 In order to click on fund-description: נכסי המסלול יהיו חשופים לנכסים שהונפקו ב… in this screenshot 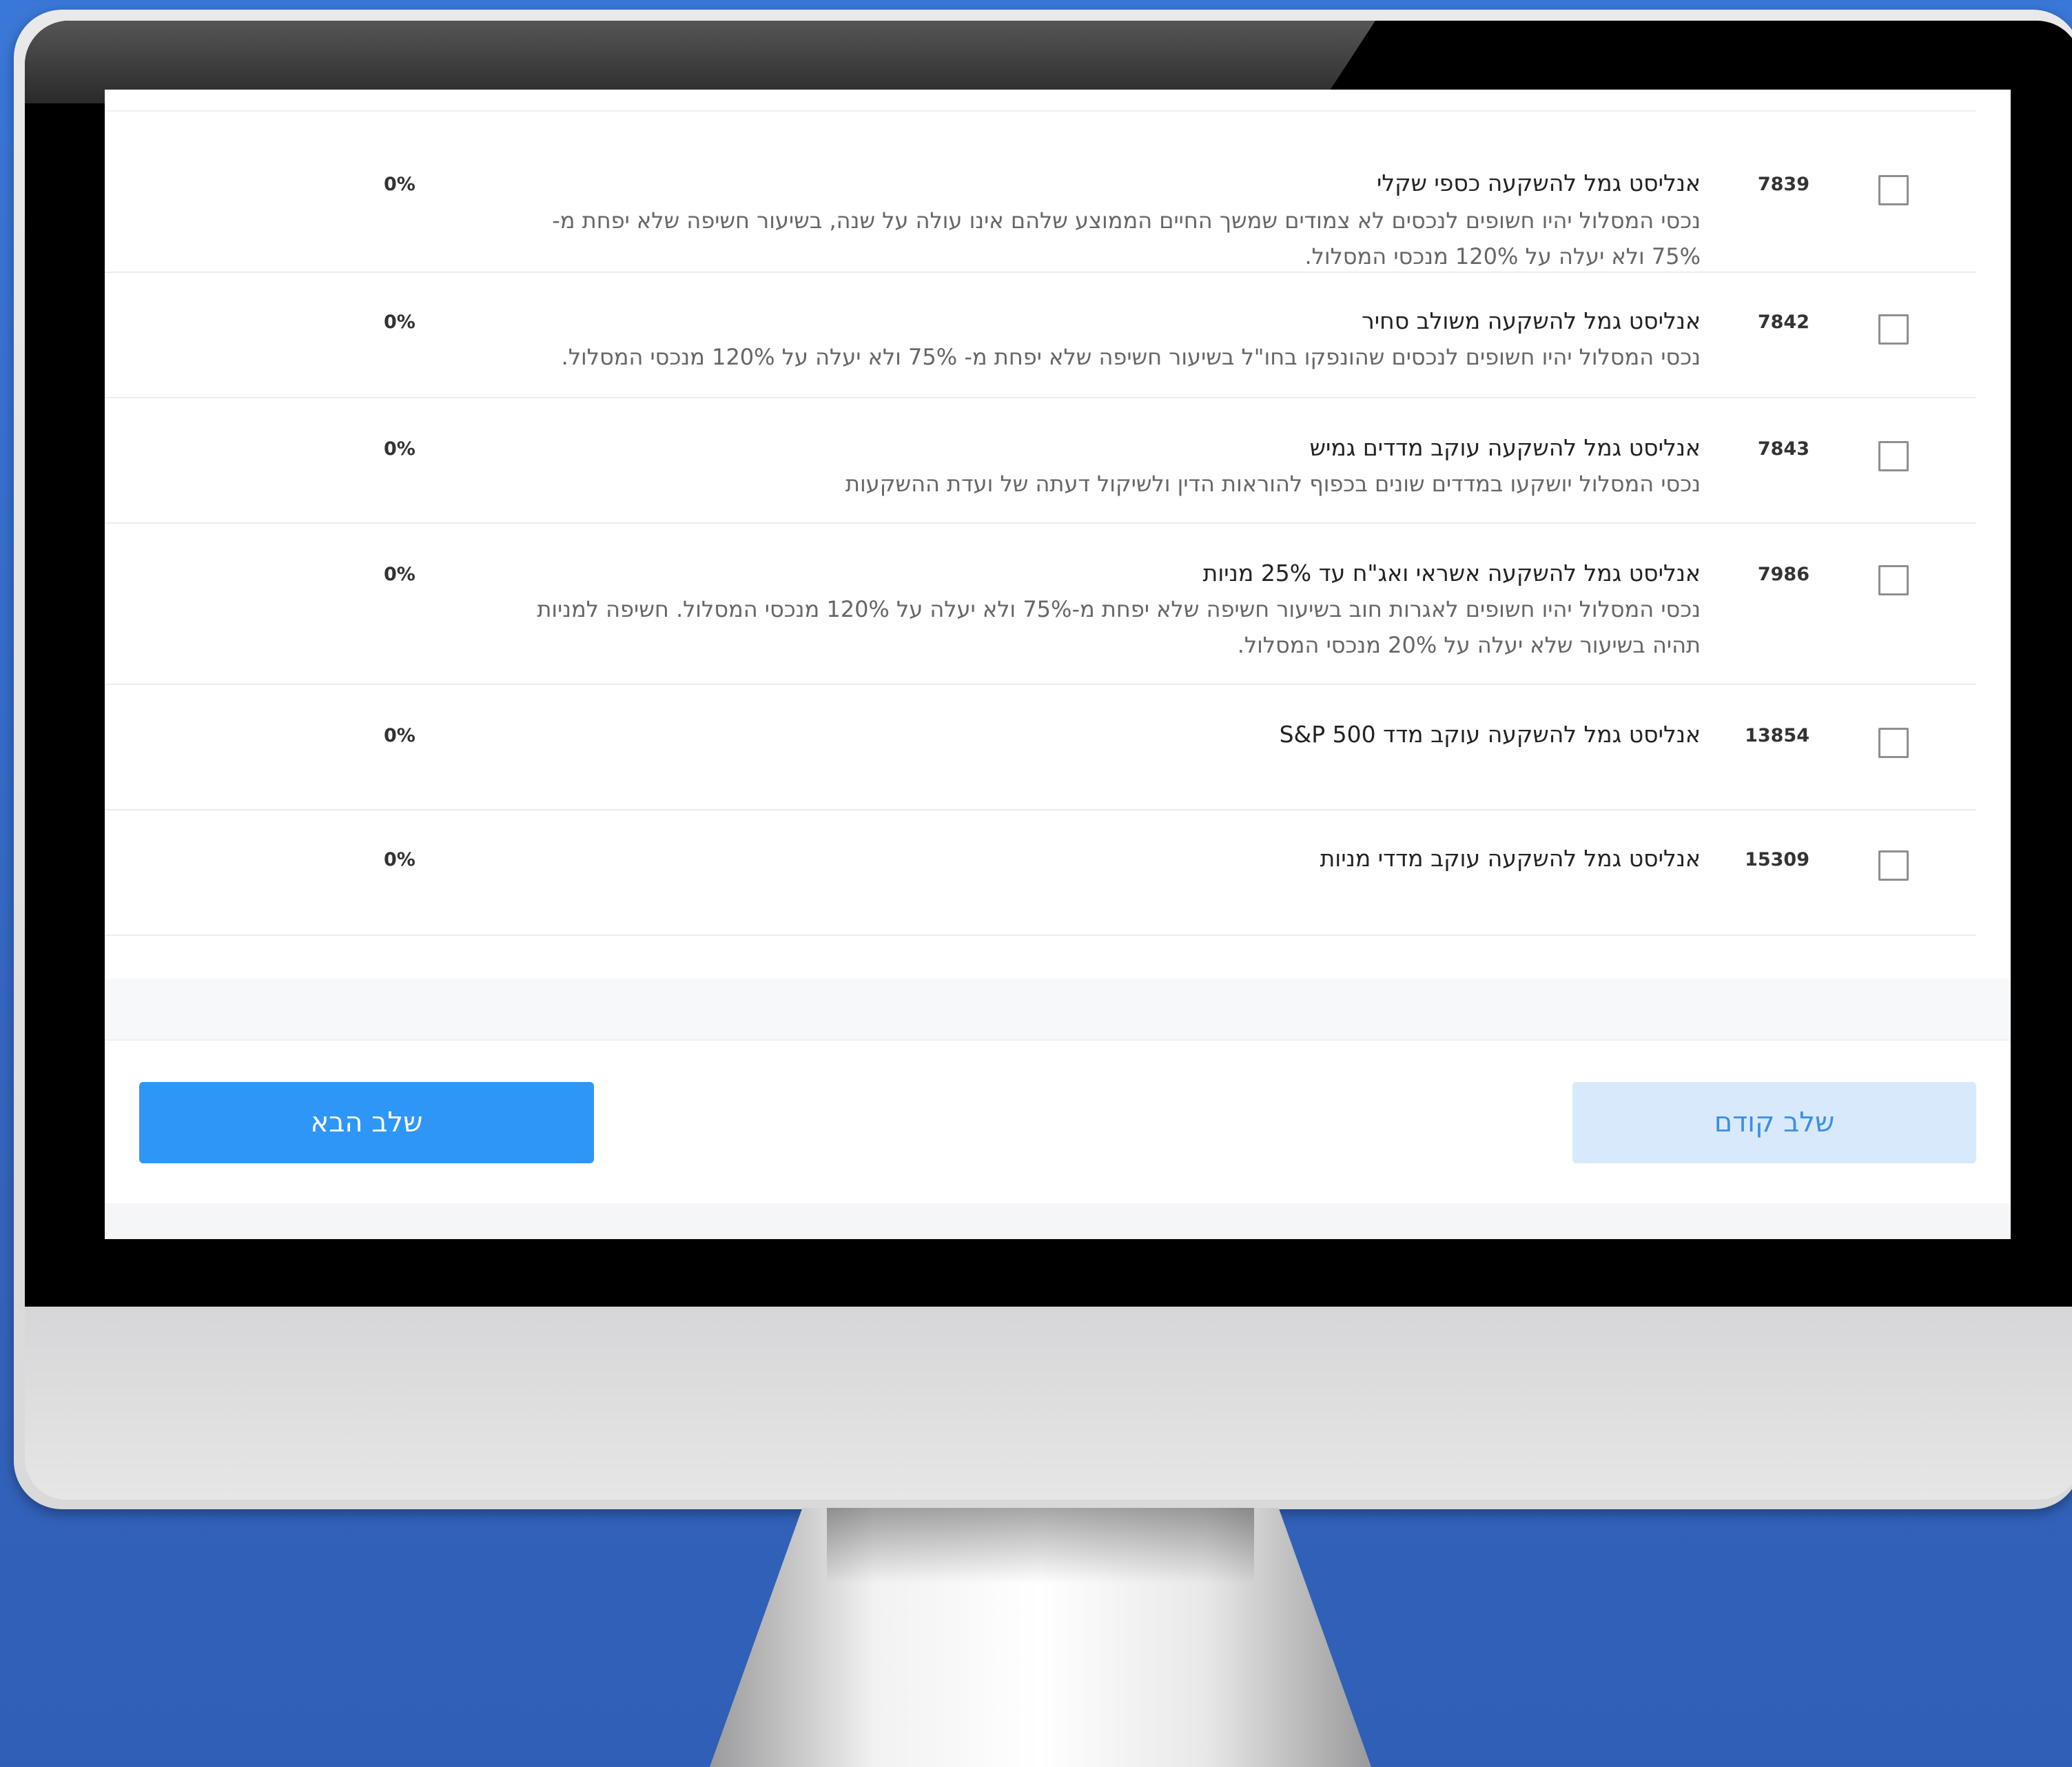, I will do `click(1131, 357)`.